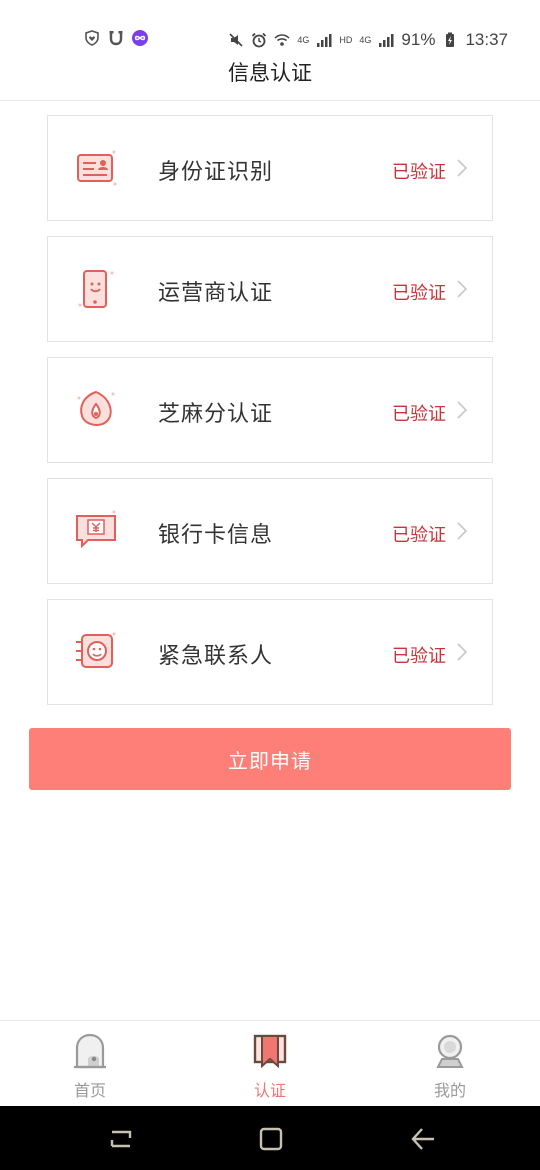  Describe the element at coordinates (269, 1090) in the screenshot. I see `tab-label: 认证` at that location.